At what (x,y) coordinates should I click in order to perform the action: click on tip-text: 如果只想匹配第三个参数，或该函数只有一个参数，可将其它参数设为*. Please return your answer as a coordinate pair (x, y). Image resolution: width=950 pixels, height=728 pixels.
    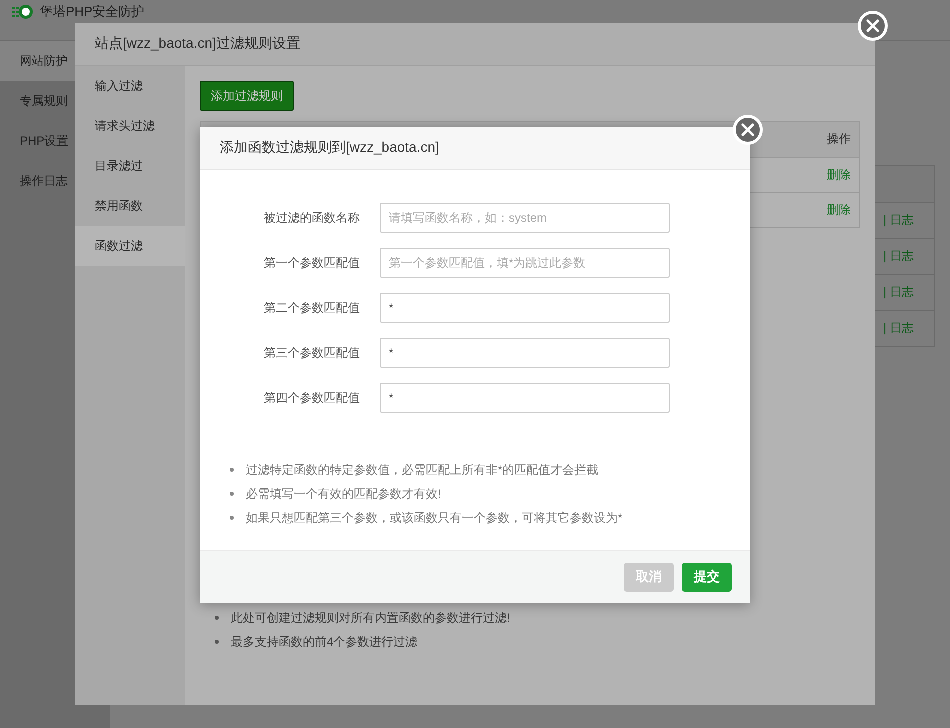
    Looking at the image, I should click on (434, 518).